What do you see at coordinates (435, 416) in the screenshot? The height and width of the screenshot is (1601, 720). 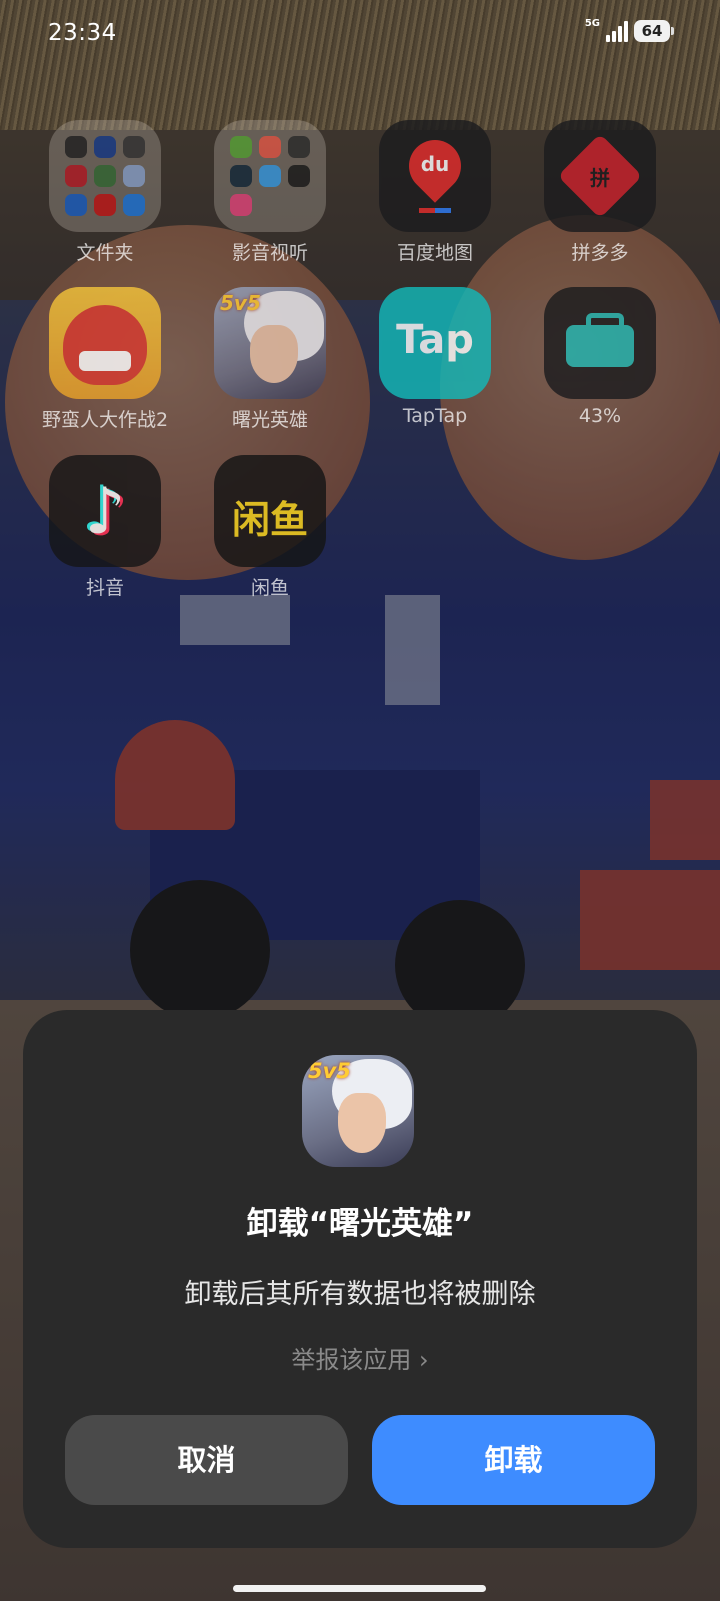 I see `app-label: TapTap` at bounding box center [435, 416].